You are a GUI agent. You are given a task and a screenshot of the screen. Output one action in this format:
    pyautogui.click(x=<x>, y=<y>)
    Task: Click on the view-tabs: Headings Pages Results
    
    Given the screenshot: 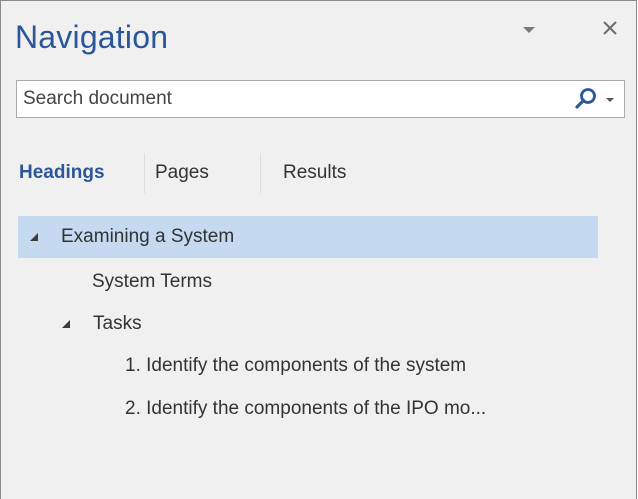 What is the action you would take?
    pyautogui.click(x=182, y=173)
    